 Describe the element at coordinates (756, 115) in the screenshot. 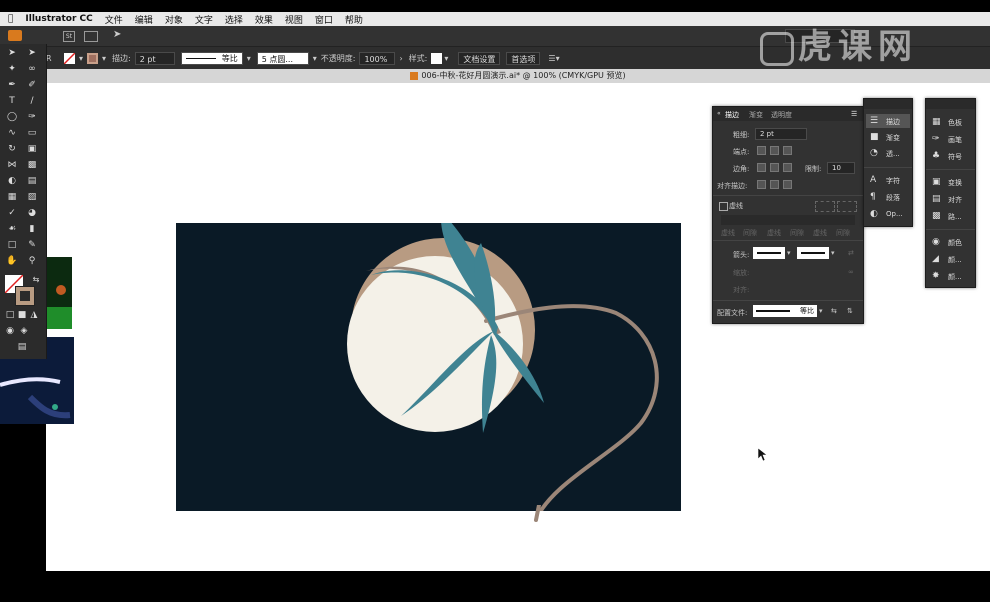

I see `tab-gradient: 渐变` at that location.